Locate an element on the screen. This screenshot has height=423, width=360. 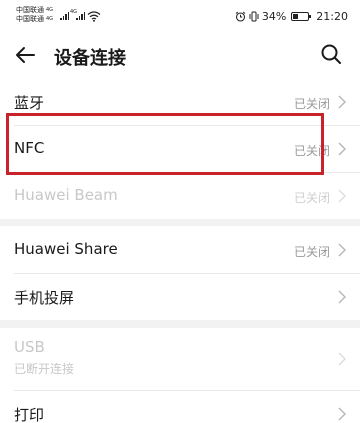
settings-row-huawei-share: Huawei Share 已关闭 is located at coordinates (180, 249).